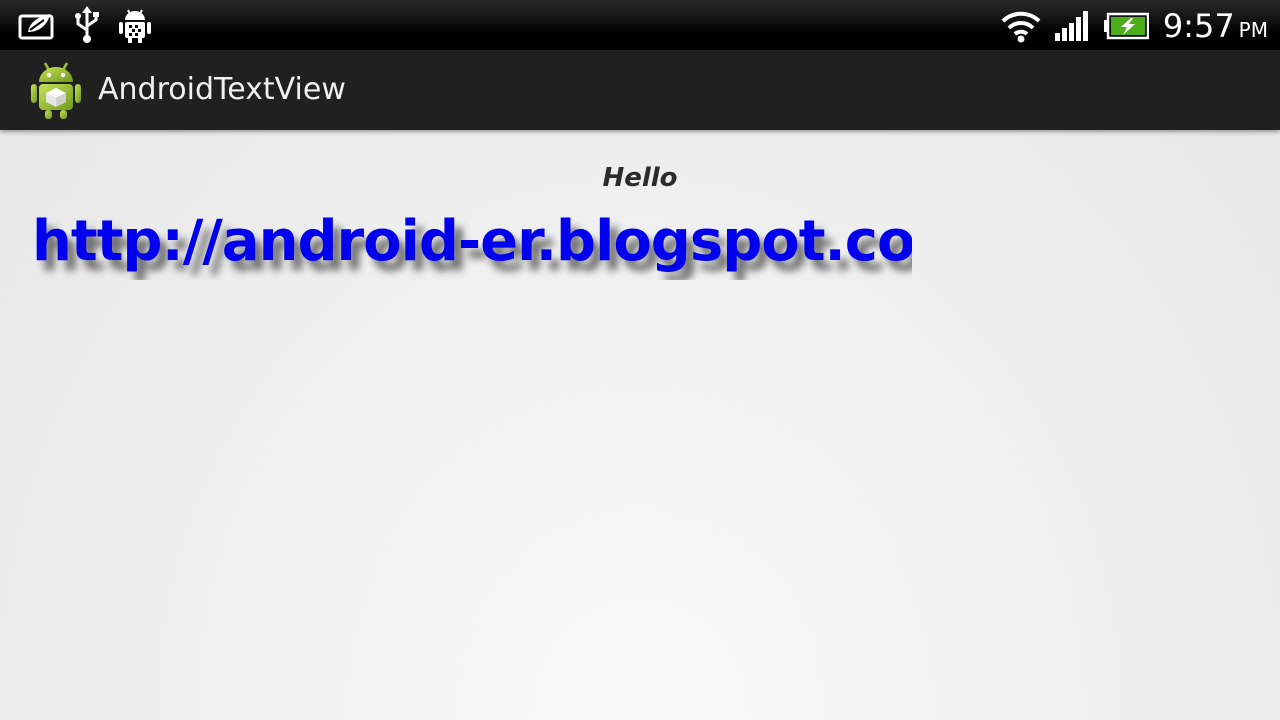  I want to click on notification-icons, so click(85, 25).